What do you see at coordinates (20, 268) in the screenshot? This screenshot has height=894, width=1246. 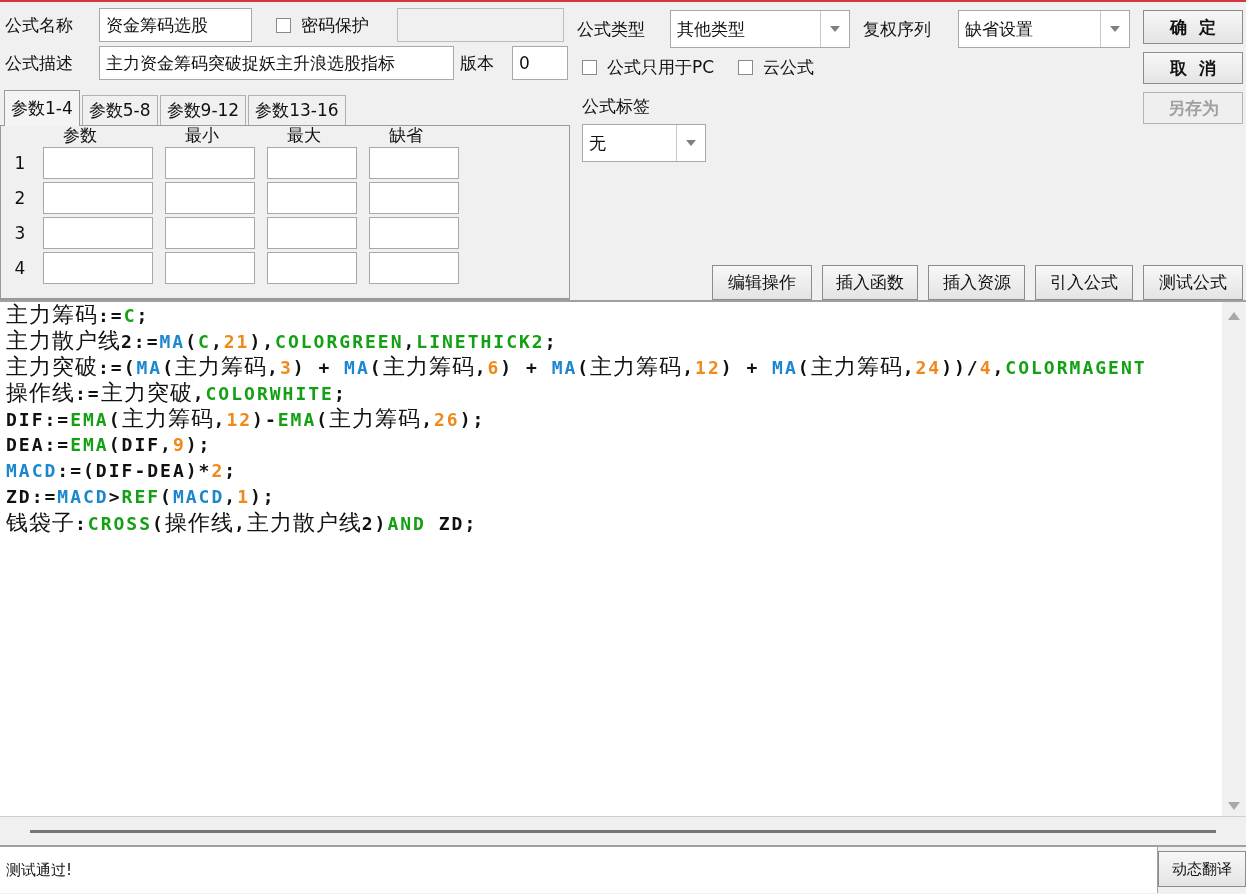 I see `row-number: 4` at bounding box center [20, 268].